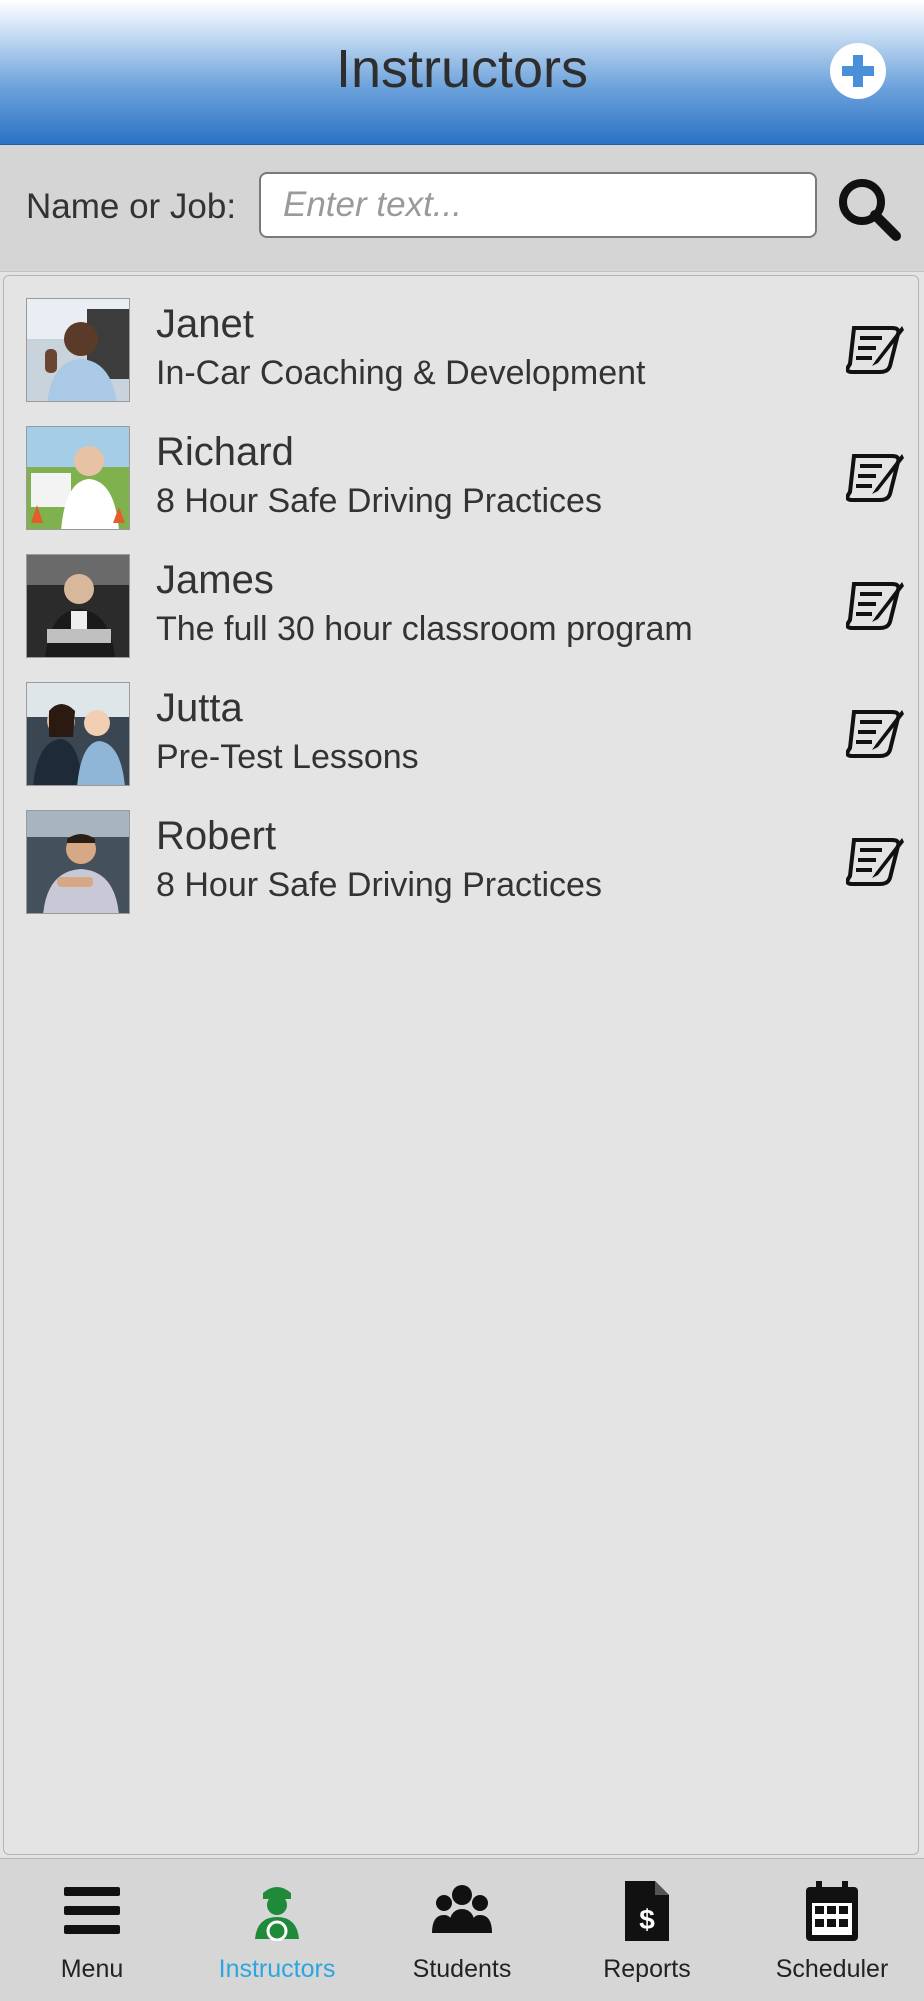  What do you see at coordinates (216, 836) in the screenshot?
I see `instructor-name: Robert` at bounding box center [216, 836].